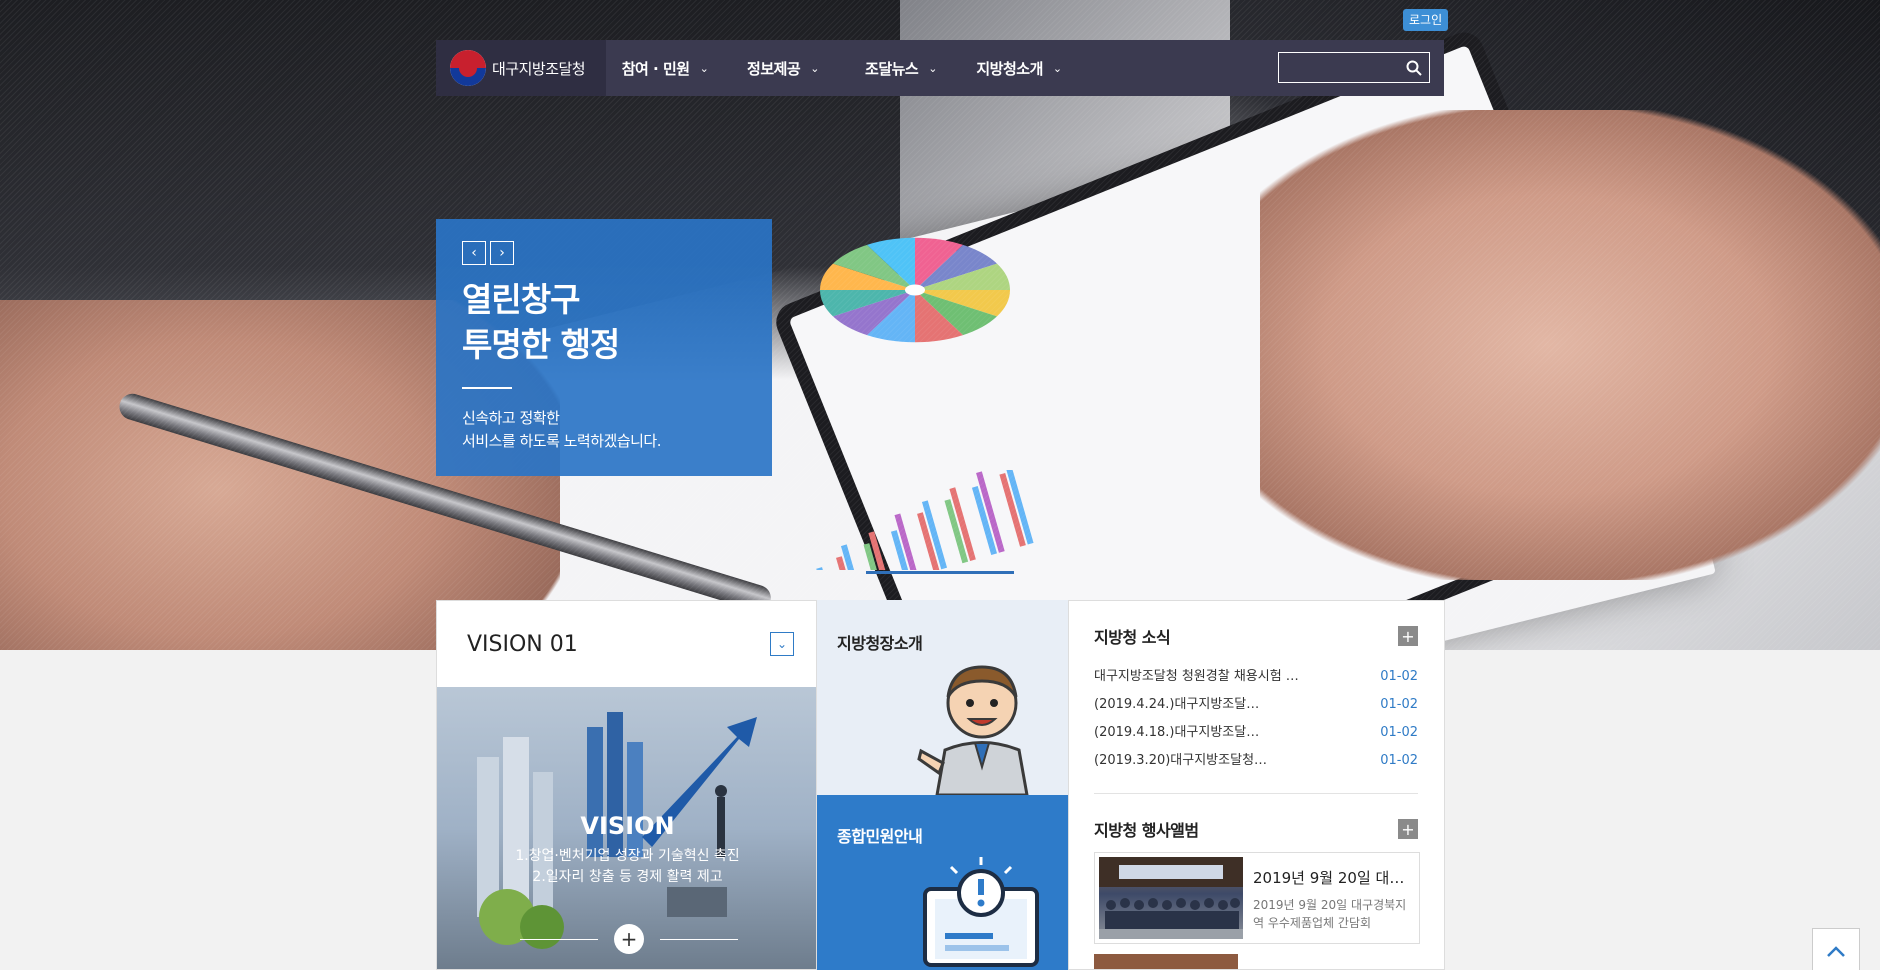  I want to click on slide-desc-line1: 신속하고 정확한, so click(511, 418).